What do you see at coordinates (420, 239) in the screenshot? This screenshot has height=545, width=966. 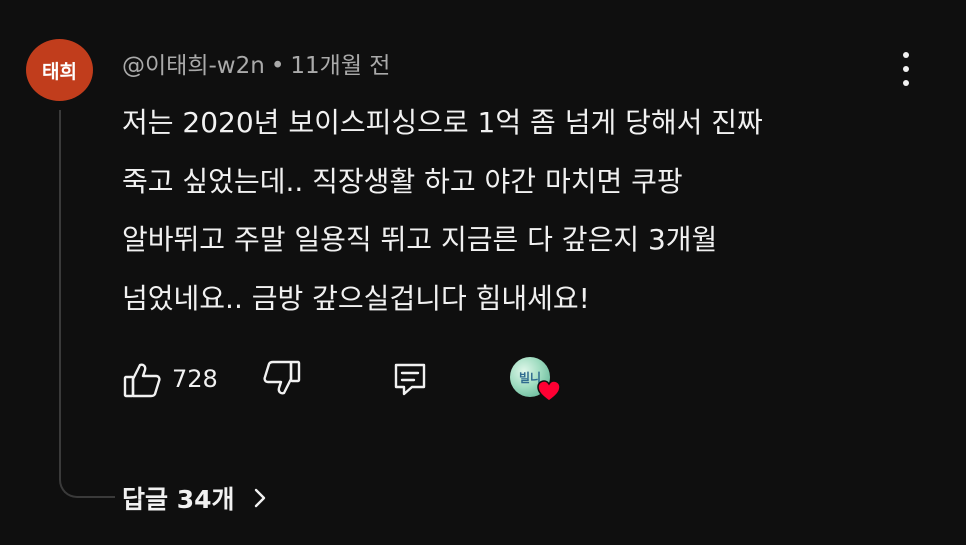 I see `comment-line: 알바뛰고 주말 일용직 뛰고 지금른 다 갚은지 3개월` at bounding box center [420, 239].